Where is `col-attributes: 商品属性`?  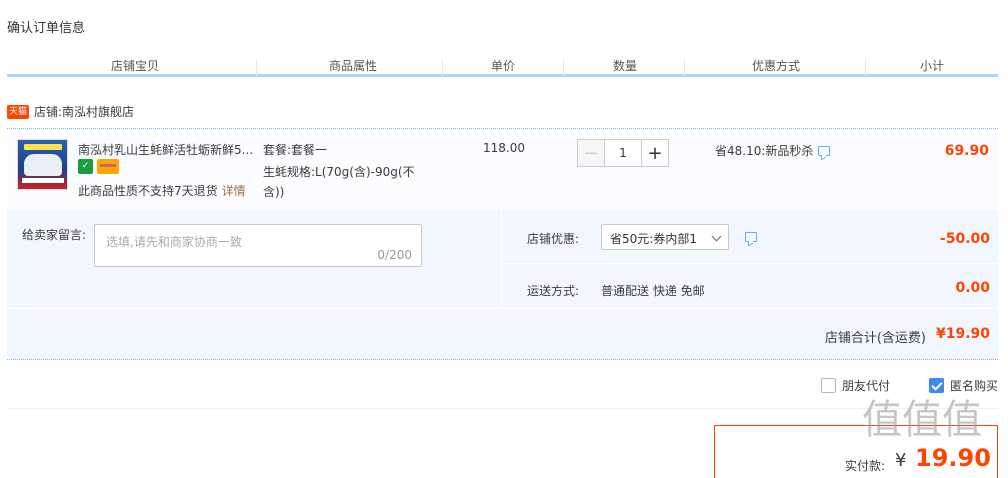 col-attributes: 商品属性 is located at coordinates (353, 66).